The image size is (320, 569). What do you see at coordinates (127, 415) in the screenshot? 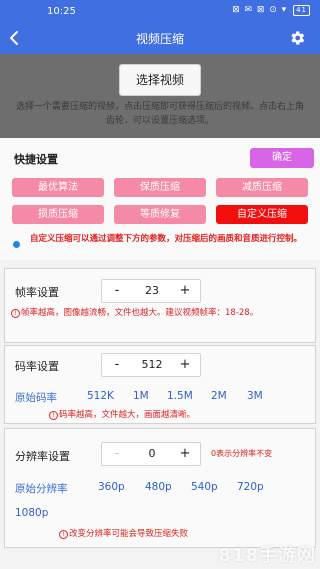
I see `bitrate-warning-text: 码率越高，文件越大，画面越清晰。` at bounding box center [127, 415].